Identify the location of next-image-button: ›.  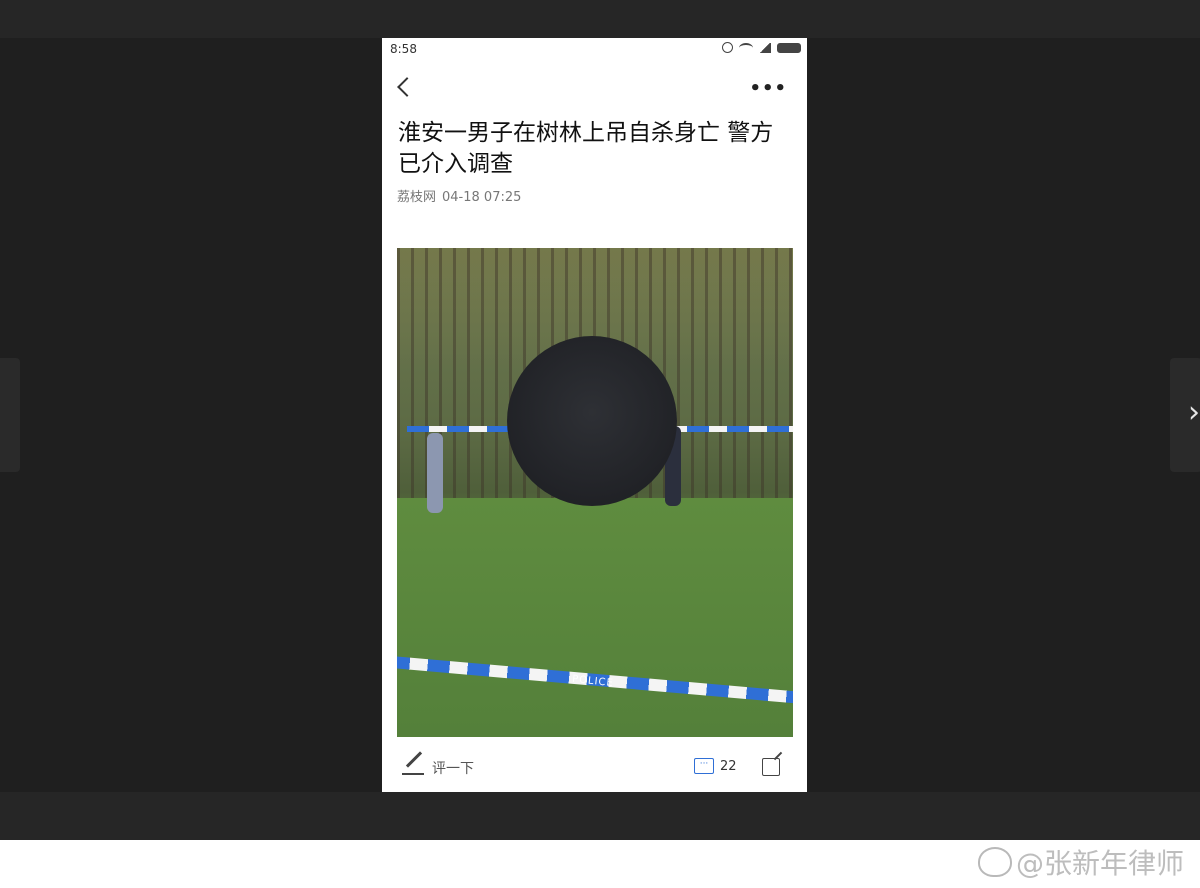
(1185, 415).